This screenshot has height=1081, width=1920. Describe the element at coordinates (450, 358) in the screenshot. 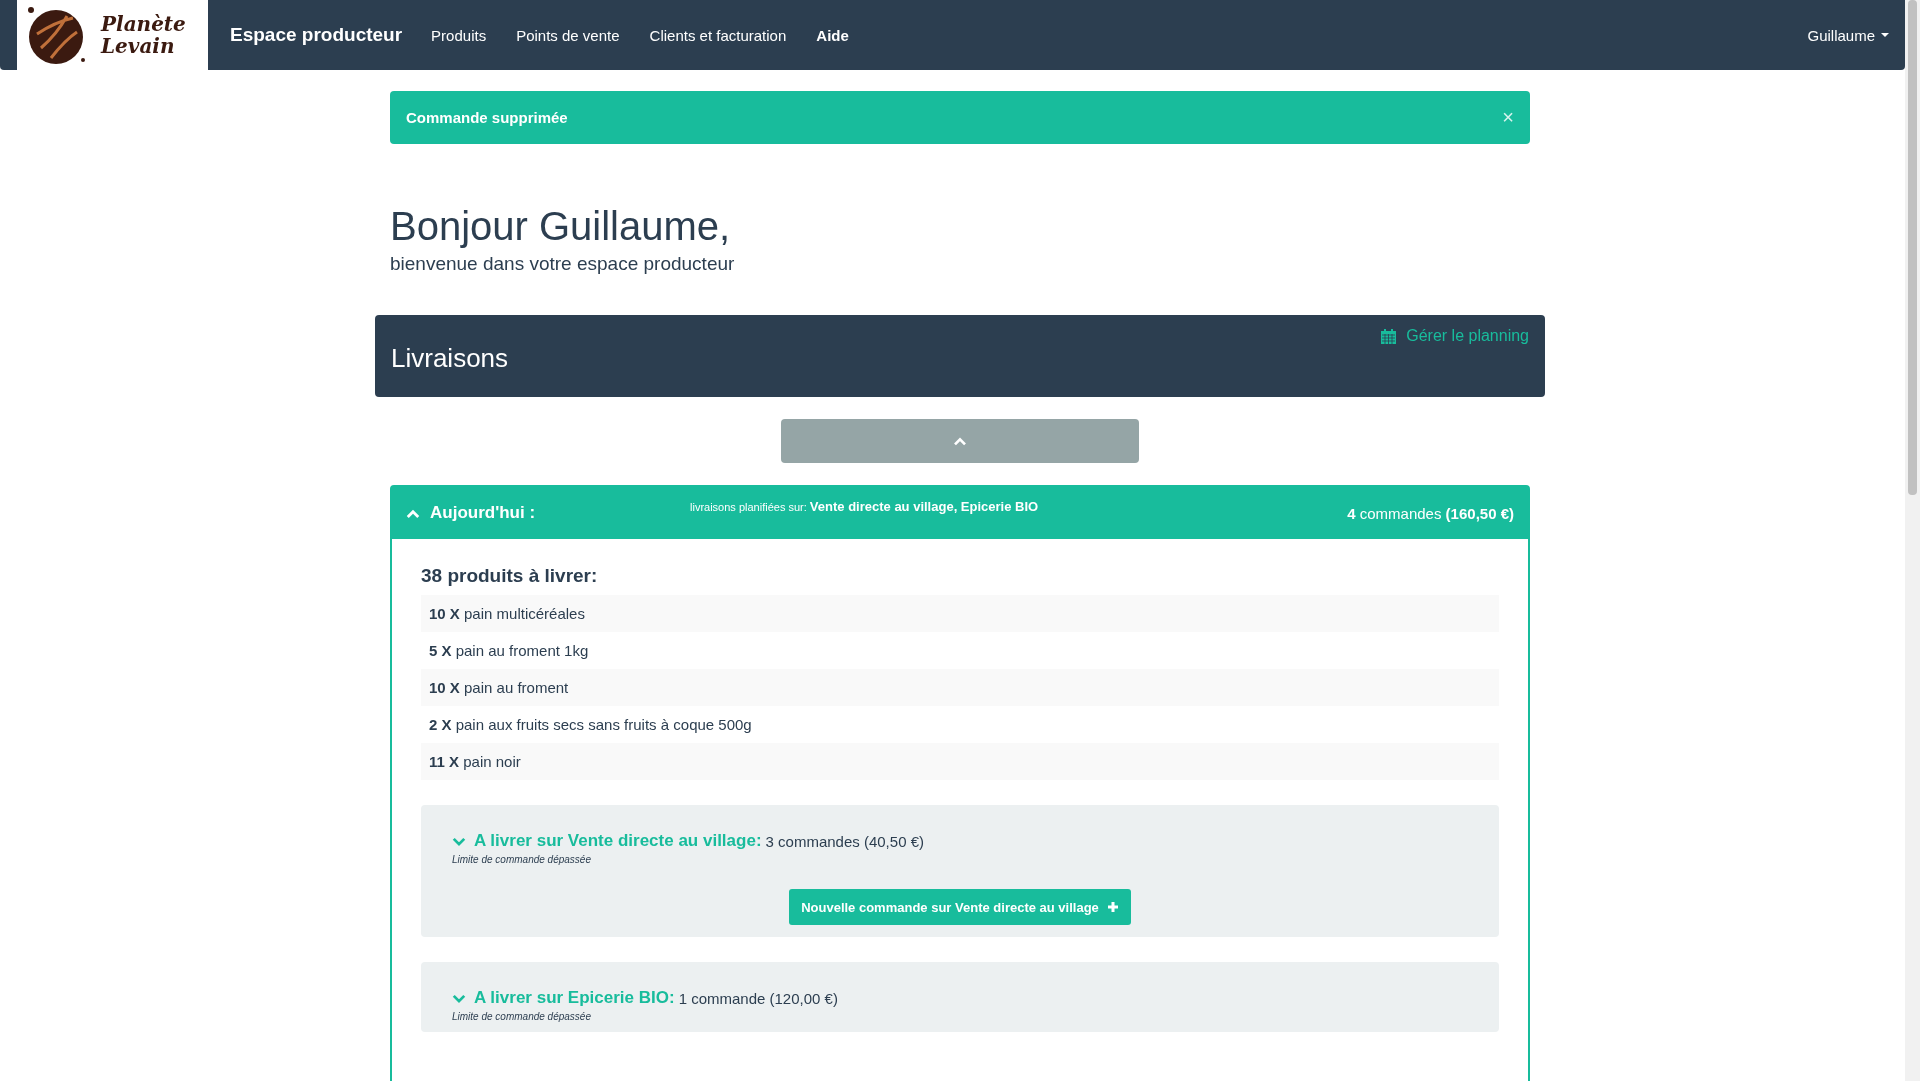

I see `section-title: Livraisons` at that location.